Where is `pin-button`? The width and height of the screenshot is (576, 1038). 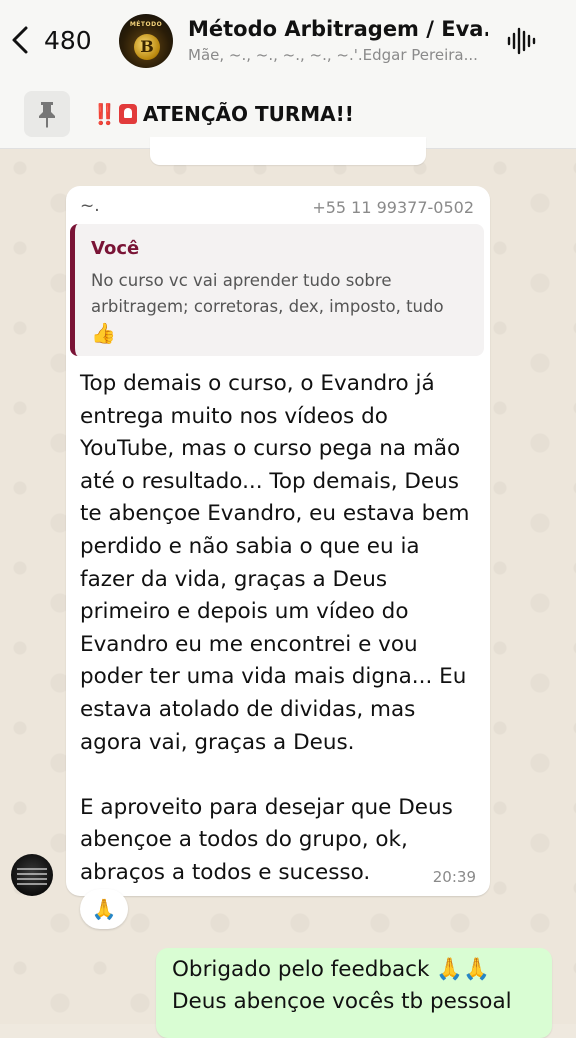
pin-button is located at coordinates (47, 114).